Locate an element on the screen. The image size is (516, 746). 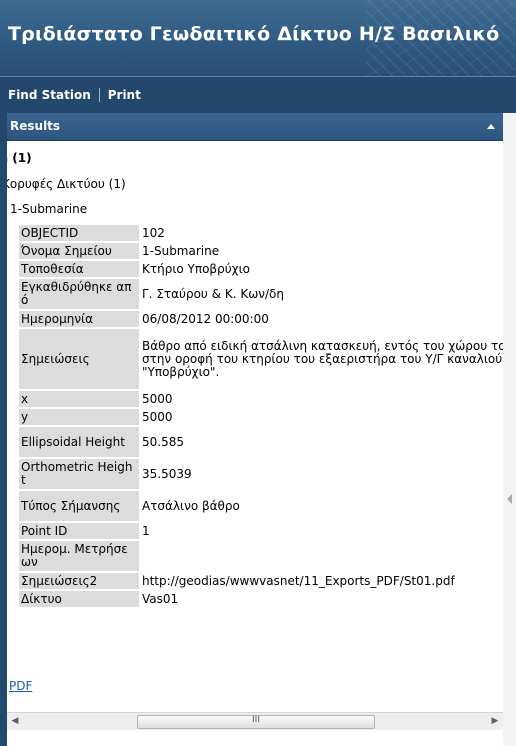
menu-bar: Find Station Print is located at coordinates (258, 94).